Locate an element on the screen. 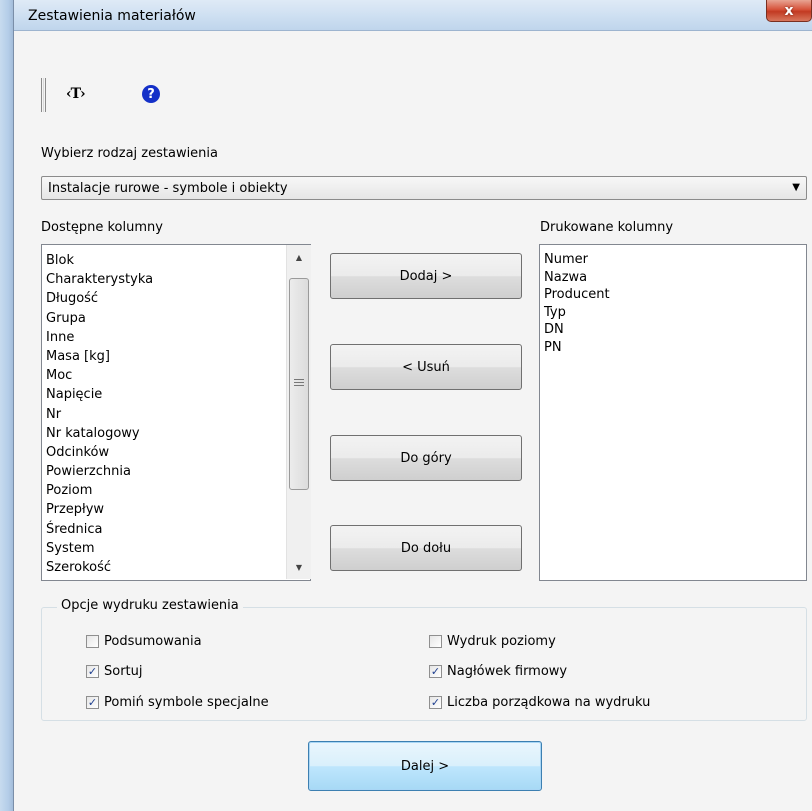 This screenshot has width=812, height=811. available-column-item: Szerokość is located at coordinates (178, 567).